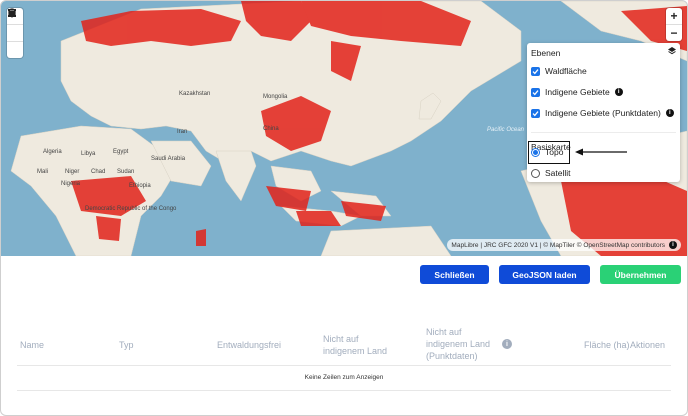  Describe the element at coordinates (140, 186) in the screenshot. I see `map-label-ethiopia: Ethiopia` at that location.